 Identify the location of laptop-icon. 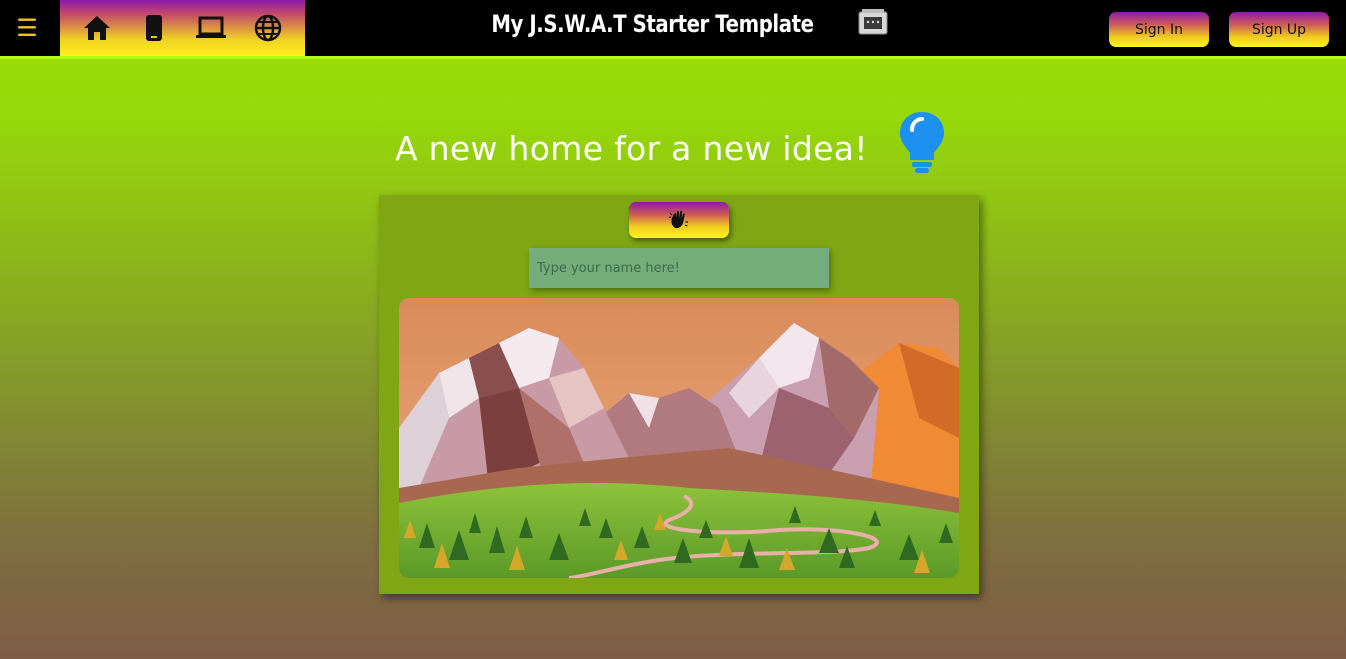
(211, 28).